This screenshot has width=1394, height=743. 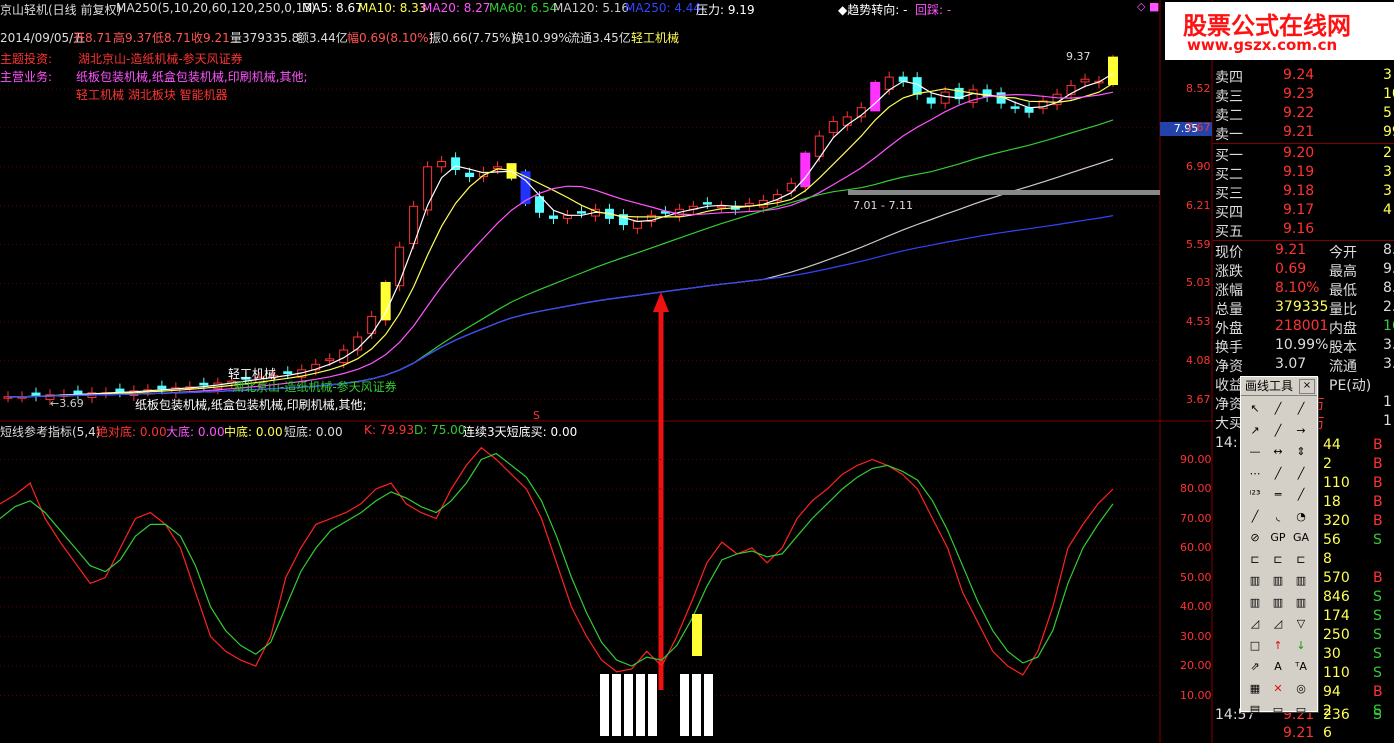 What do you see at coordinates (1255, 689) in the screenshot?
I see `fill-icon: ▦` at bounding box center [1255, 689].